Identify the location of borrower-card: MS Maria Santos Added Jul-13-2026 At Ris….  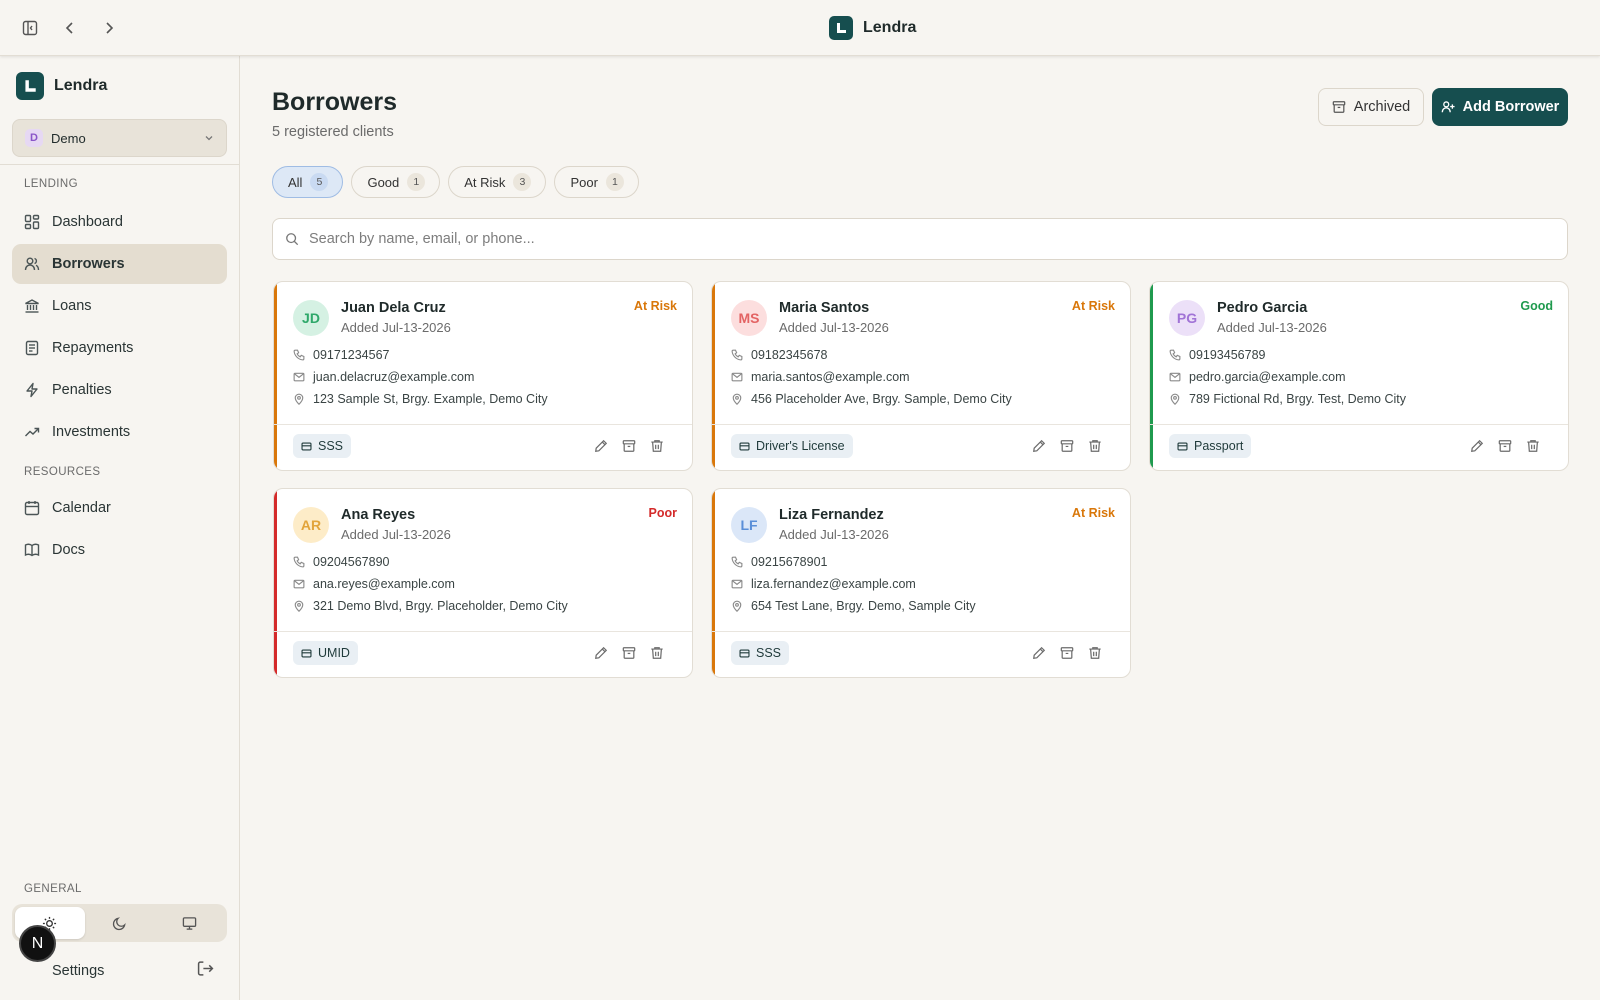
(921, 376).